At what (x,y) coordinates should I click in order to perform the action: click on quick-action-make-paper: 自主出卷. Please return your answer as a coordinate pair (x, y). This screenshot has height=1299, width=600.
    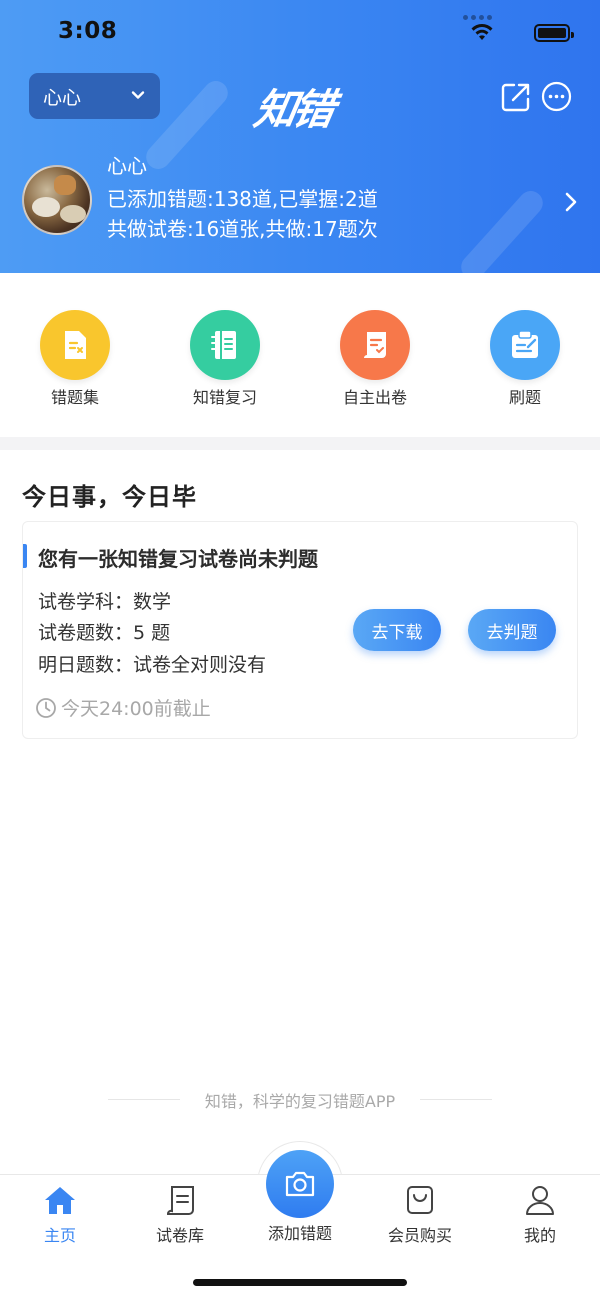
    Looking at the image, I should click on (375, 360).